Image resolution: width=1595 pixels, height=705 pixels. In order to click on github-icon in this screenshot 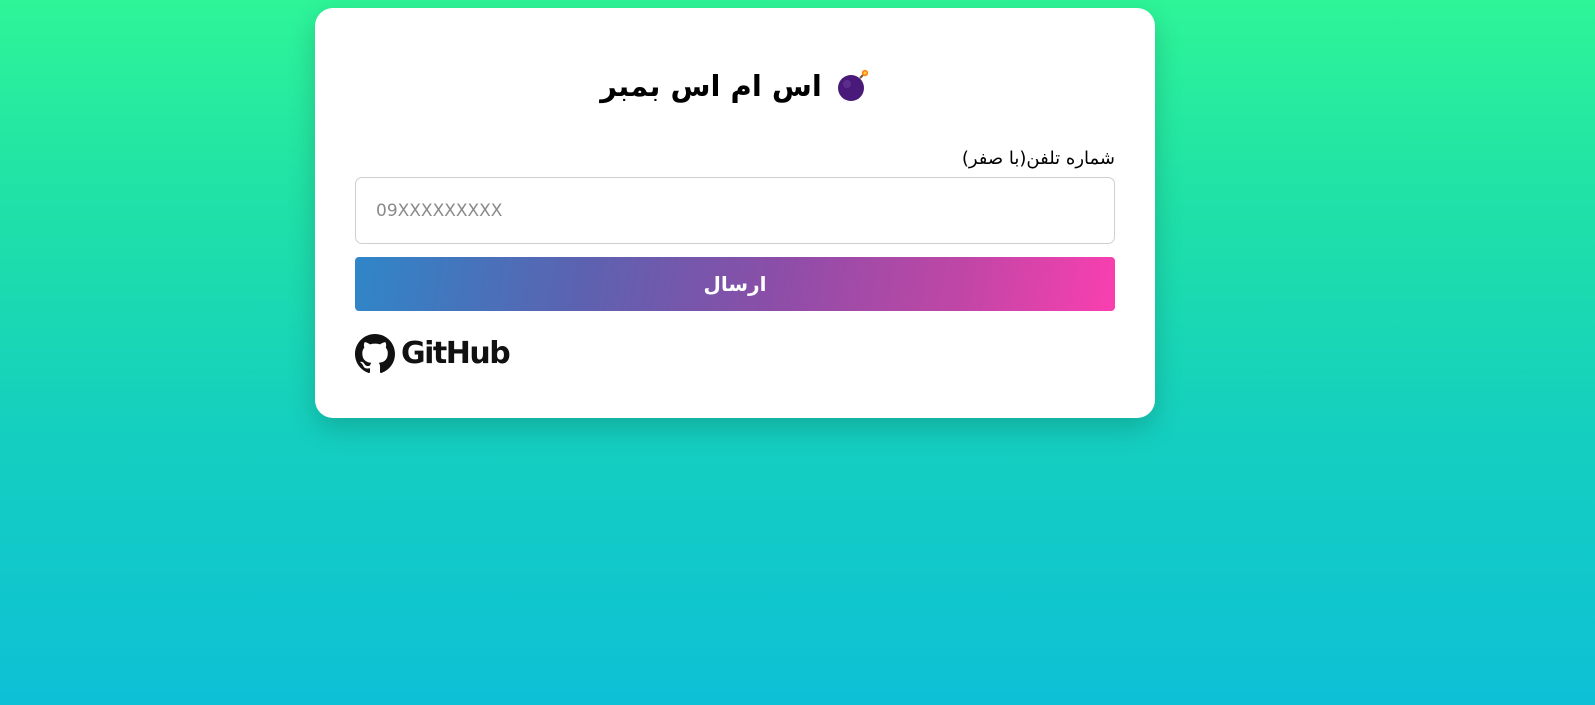, I will do `click(375, 354)`.